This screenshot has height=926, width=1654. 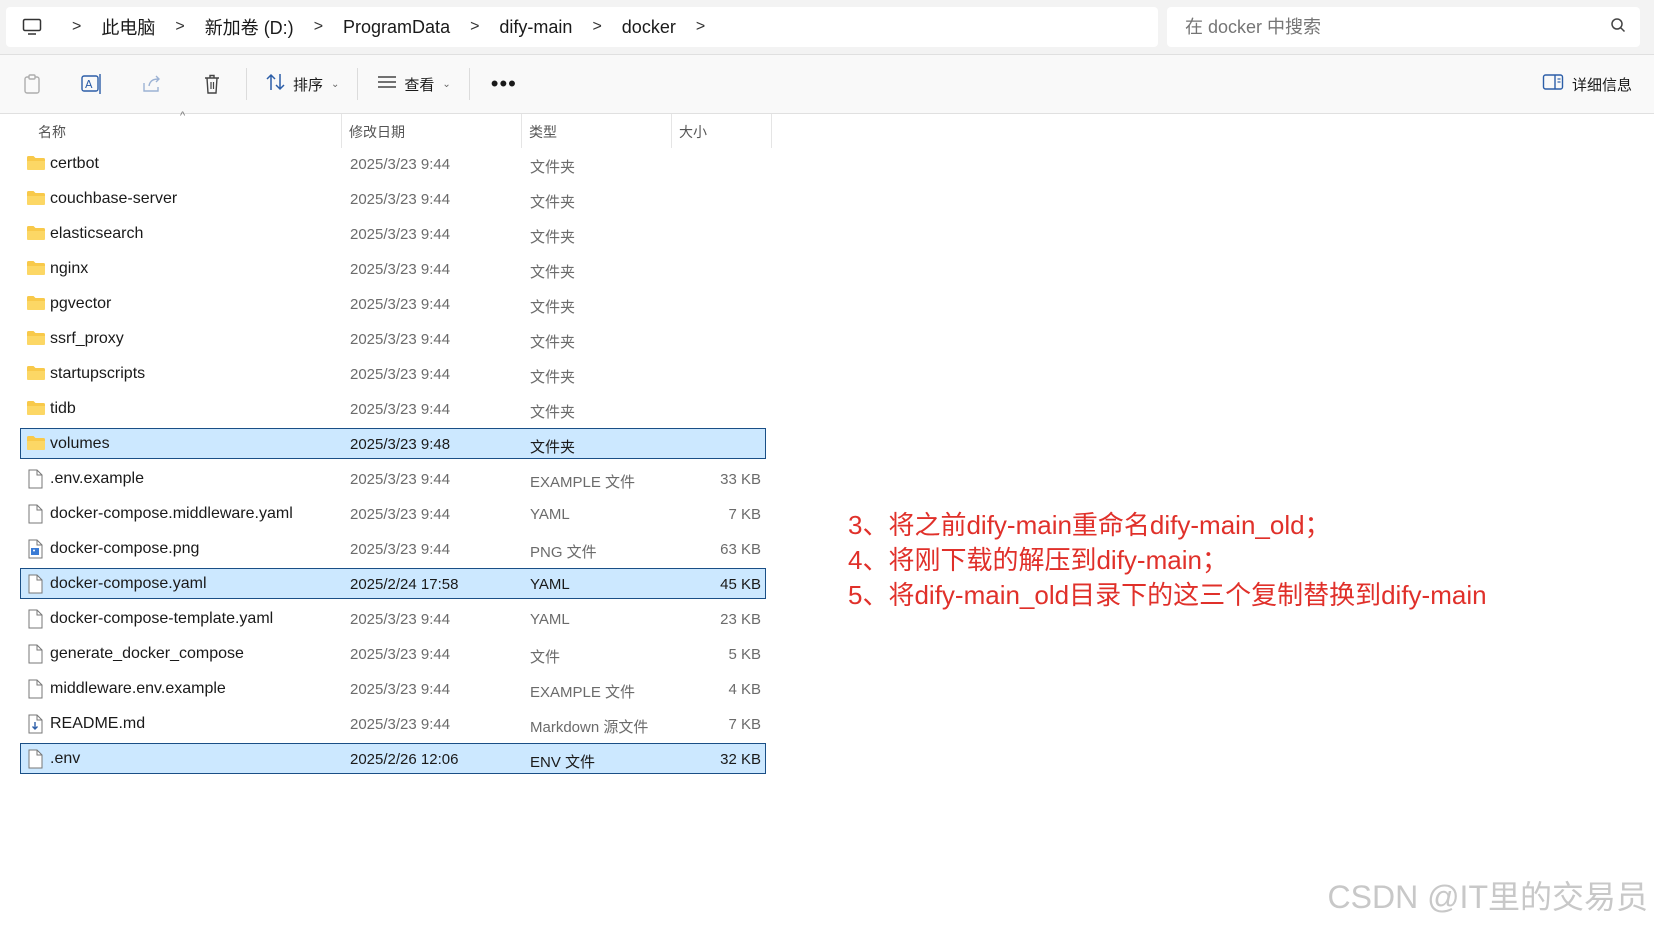 What do you see at coordinates (589, 727) in the screenshot?
I see `item-type: Markdown 源文件` at bounding box center [589, 727].